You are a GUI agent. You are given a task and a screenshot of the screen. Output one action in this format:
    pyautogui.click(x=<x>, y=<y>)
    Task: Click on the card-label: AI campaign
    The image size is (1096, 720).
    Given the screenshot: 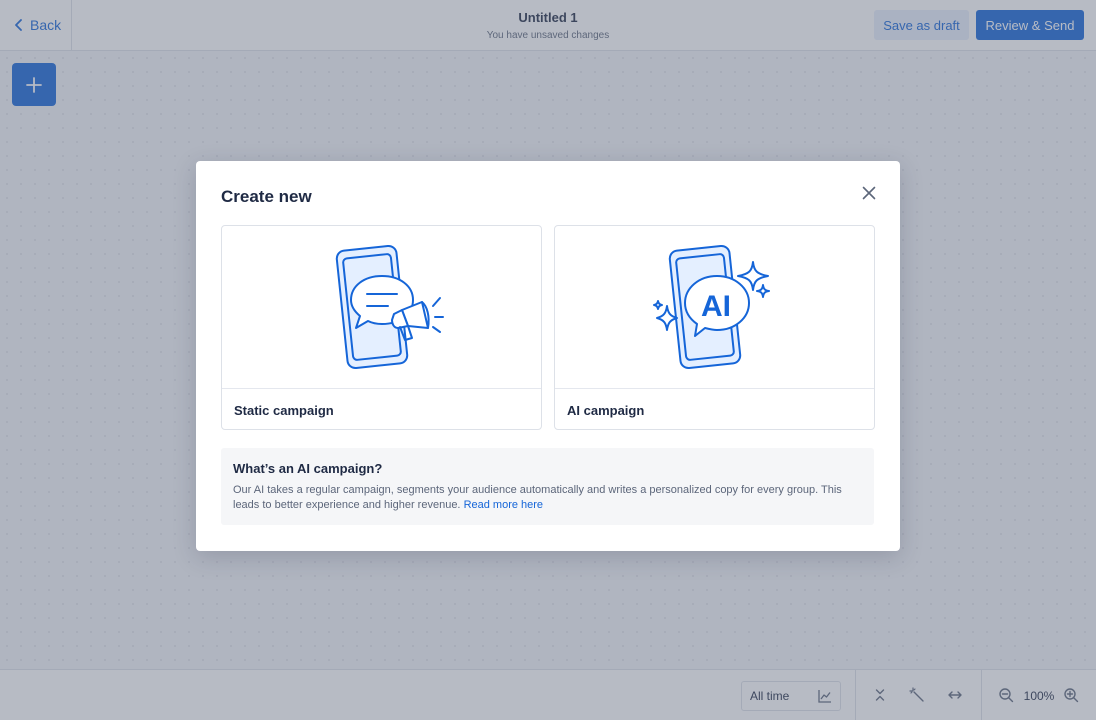 What is the action you would take?
    pyautogui.click(x=606, y=410)
    